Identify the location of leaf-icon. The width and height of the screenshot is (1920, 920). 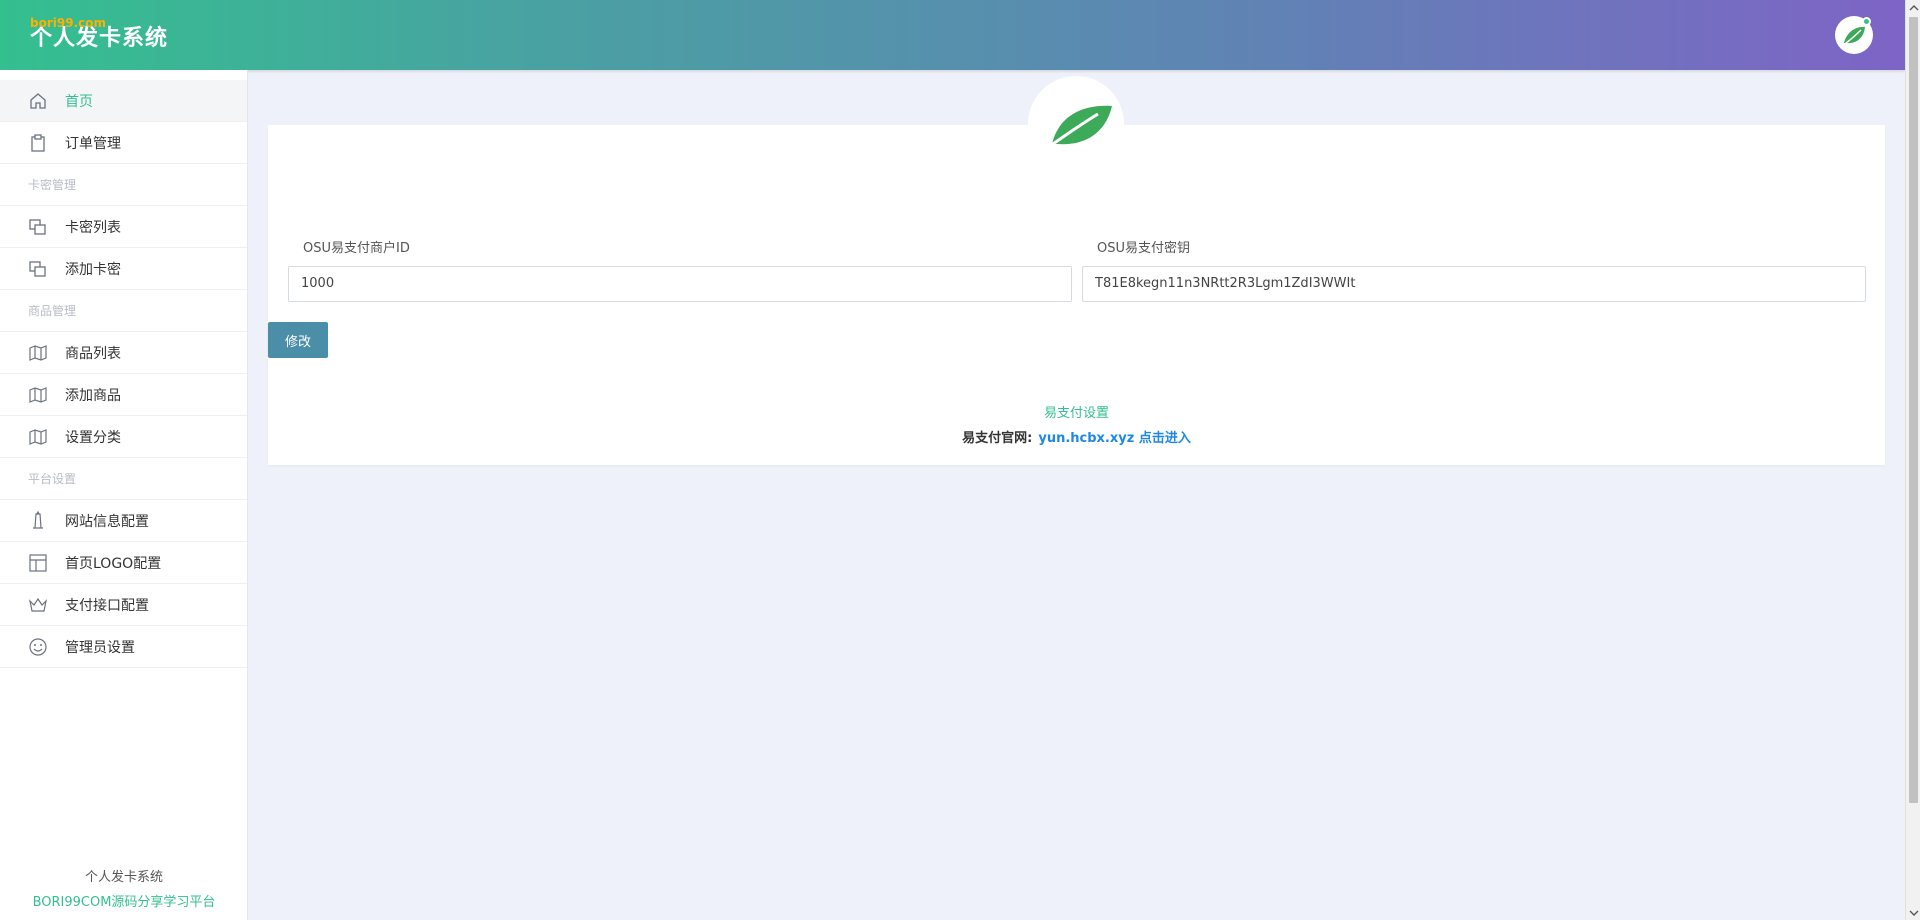
(1077, 128).